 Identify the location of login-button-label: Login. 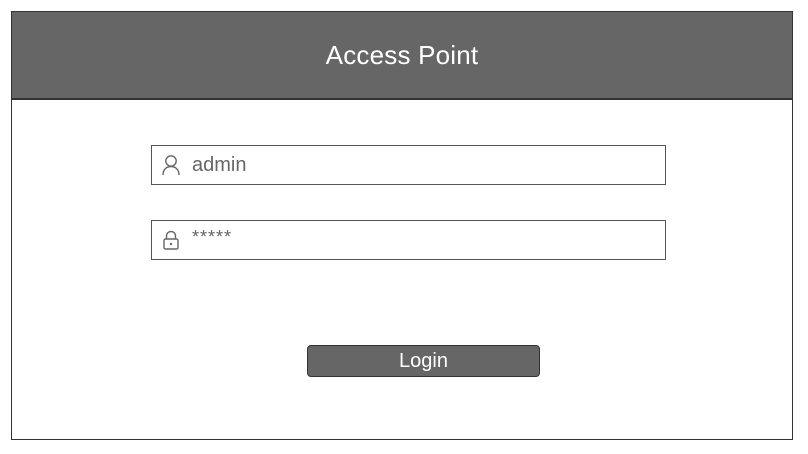
(423, 360).